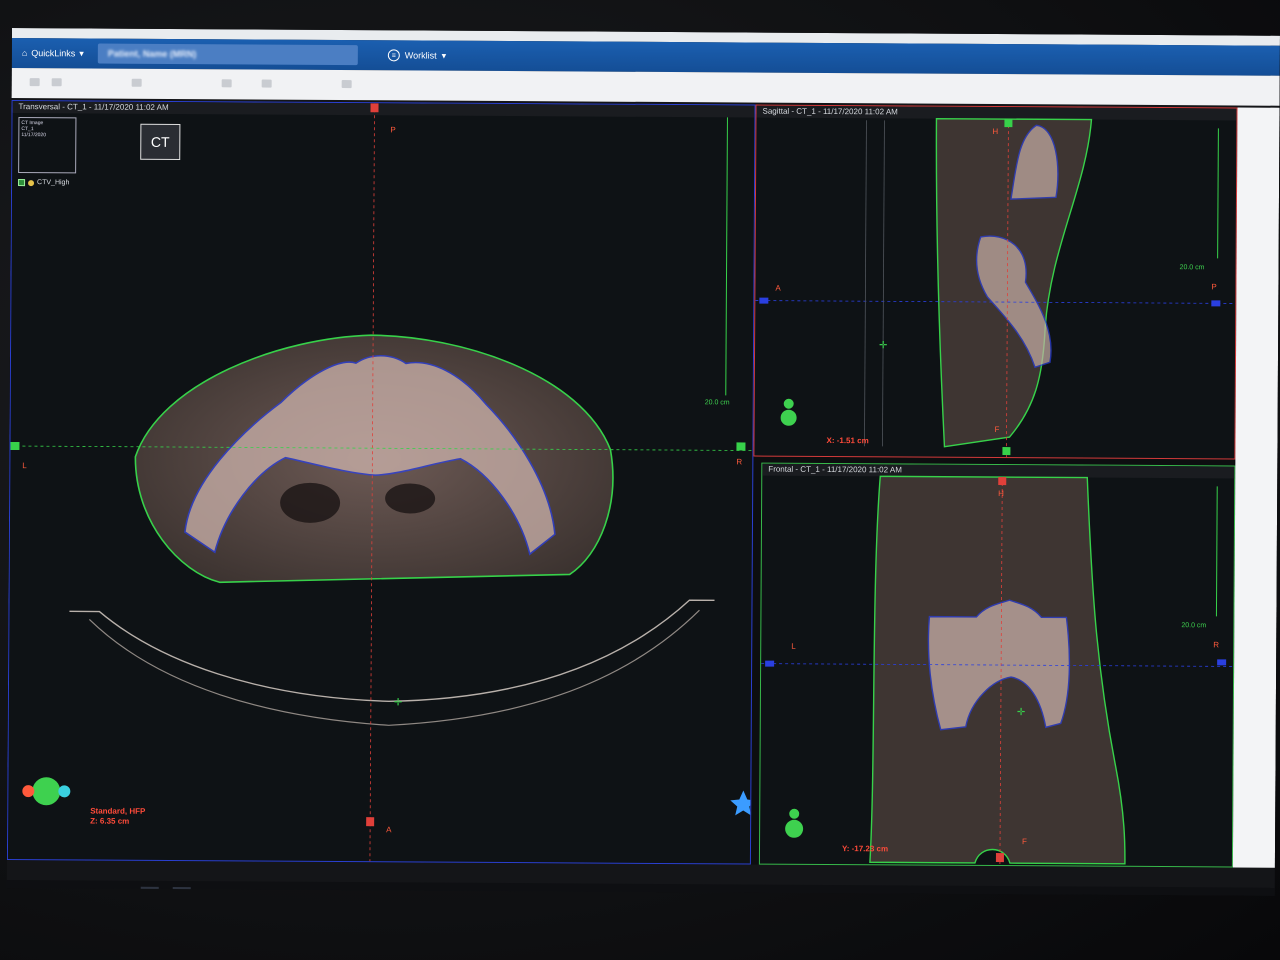 This screenshot has width=1280, height=960. Describe the element at coordinates (393, 55) in the screenshot. I see `worklist-icon: ≡` at that location.